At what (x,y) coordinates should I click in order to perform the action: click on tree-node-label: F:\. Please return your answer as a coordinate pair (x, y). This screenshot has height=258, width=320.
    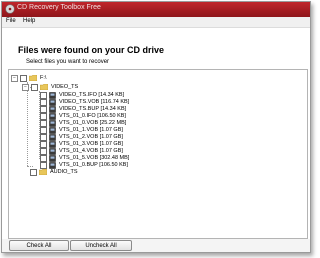
    Looking at the image, I should click on (43, 78).